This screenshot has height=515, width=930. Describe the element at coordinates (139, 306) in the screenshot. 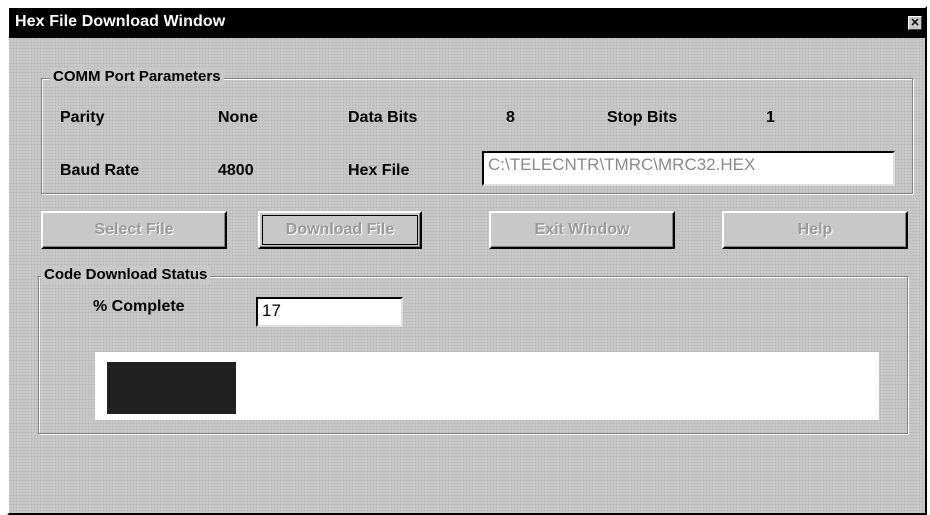

I see `percent-complete-label: % Complete` at that location.